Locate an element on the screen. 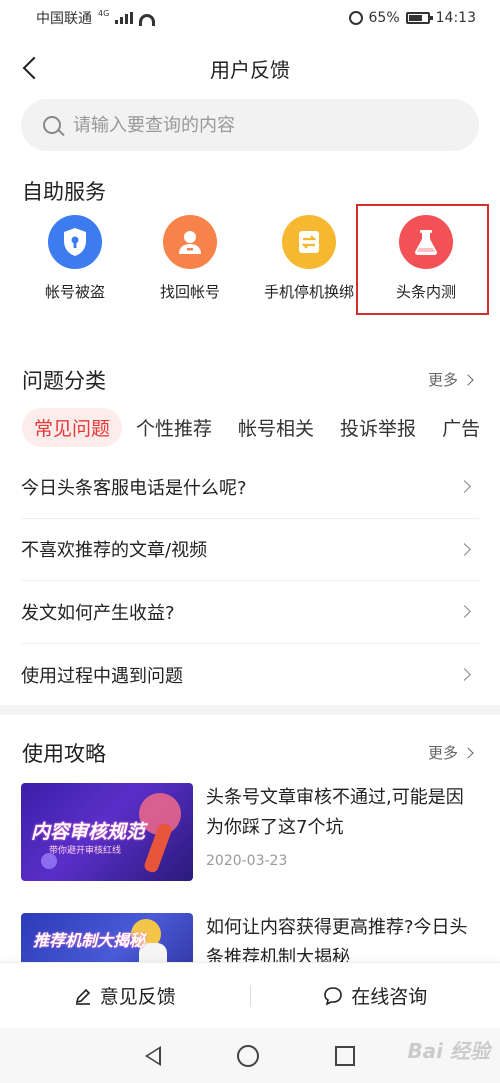  service-label: 找回帐号 is located at coordinates (189, 292).